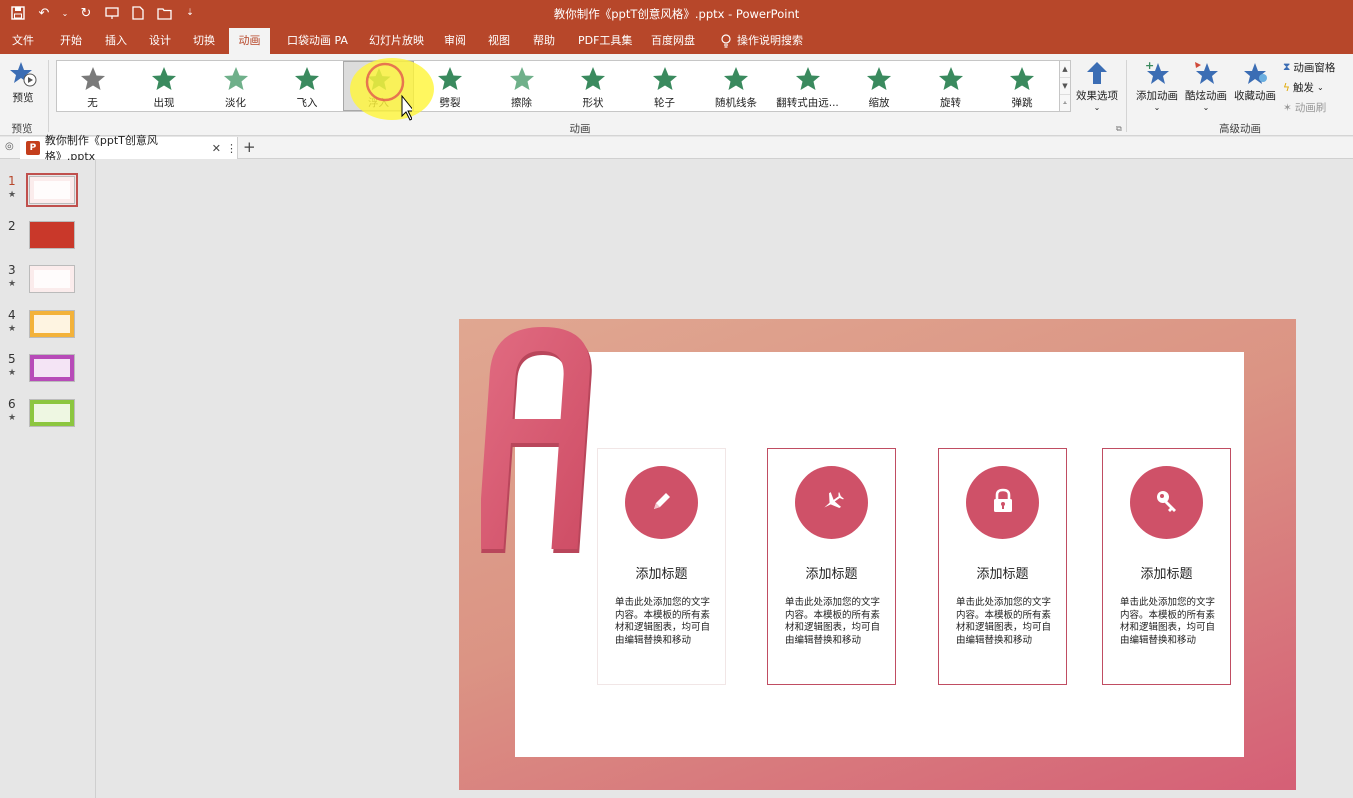  What do you see at coordinates (450, 103) in the screenshot?
I see `gallery-item-label: 劈裂` at bounding box center [450, 103].